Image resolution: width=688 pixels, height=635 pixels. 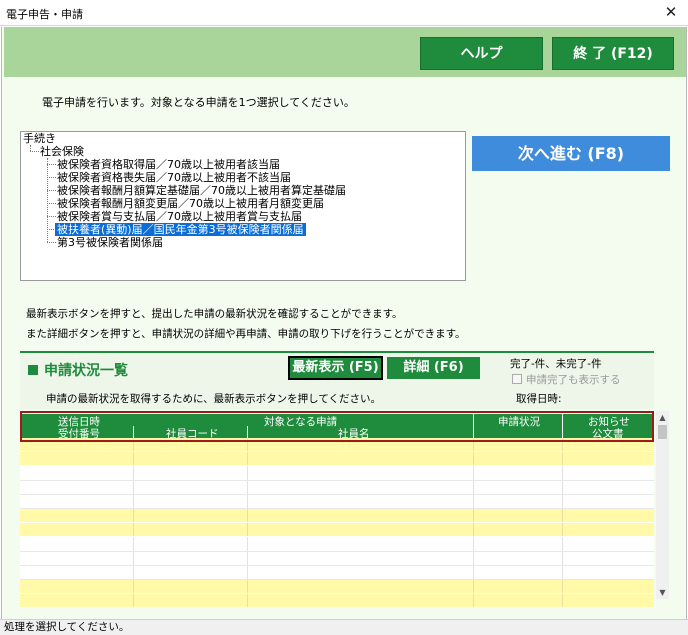 I want to click on completion-counts: 完了-件、未完了-件, so click(x=556, y=364).